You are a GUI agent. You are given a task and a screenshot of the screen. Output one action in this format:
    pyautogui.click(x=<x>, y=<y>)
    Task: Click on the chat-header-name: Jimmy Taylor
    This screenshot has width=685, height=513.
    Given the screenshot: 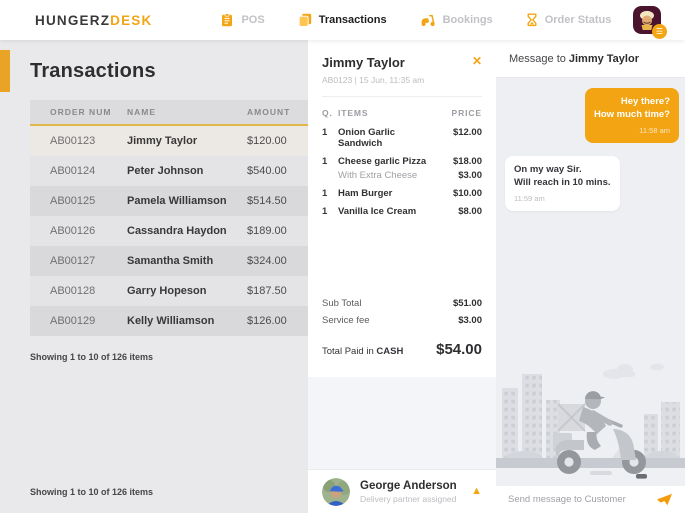 What is the action you would take?
    pyautogui.click(x=603, y=58)
    